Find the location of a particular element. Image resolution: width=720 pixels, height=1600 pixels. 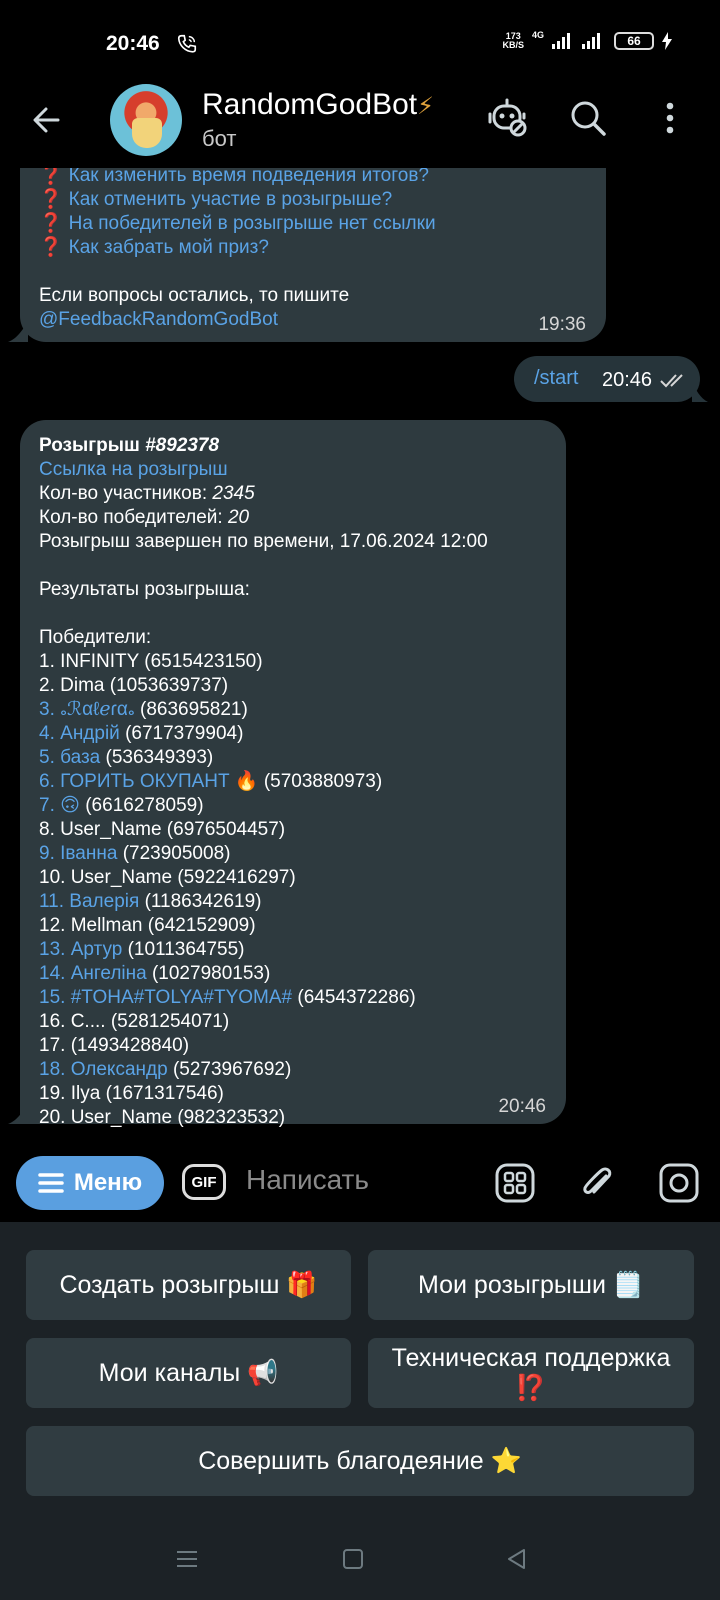

faq-link: На победителей в розыгрыше нет ссылки is located at coordinates (252, 223).